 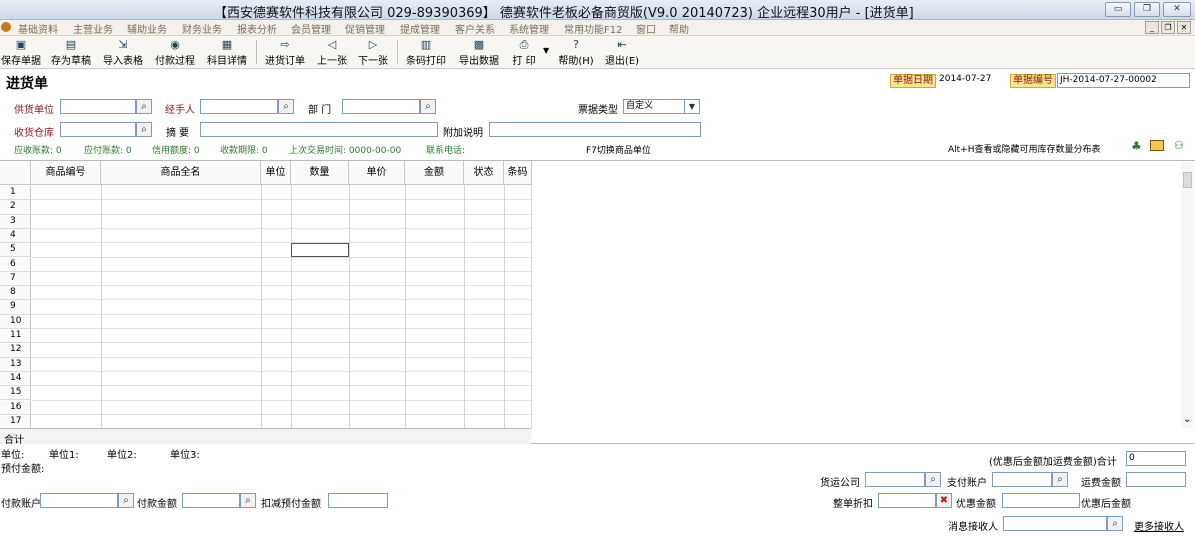 What do you see at coordinates (654, 106) in the screenshot?
I see `invoice-type-select: 自定义` at bounding box center [654, 106].